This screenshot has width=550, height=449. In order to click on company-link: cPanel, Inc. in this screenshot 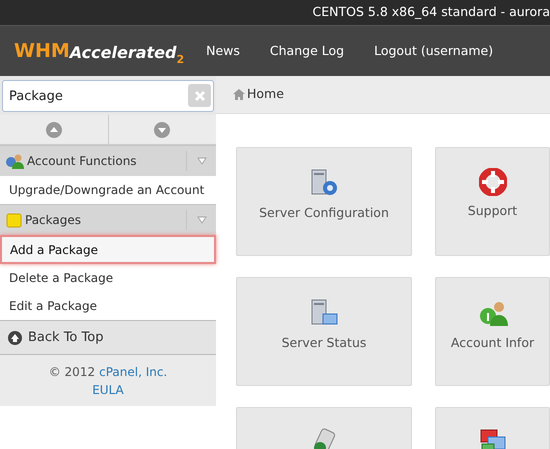, I will do `click(133, 371)`.